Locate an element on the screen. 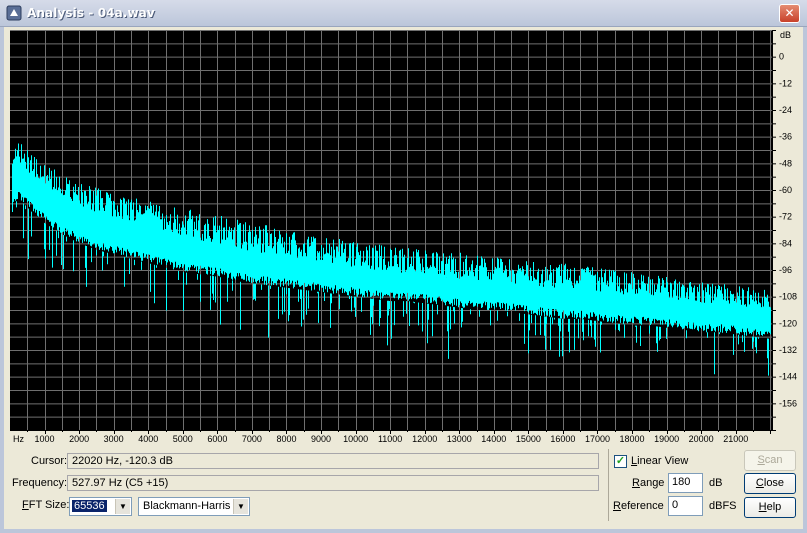  x-tick-label: 7000 is located at coordinates (252, 439).